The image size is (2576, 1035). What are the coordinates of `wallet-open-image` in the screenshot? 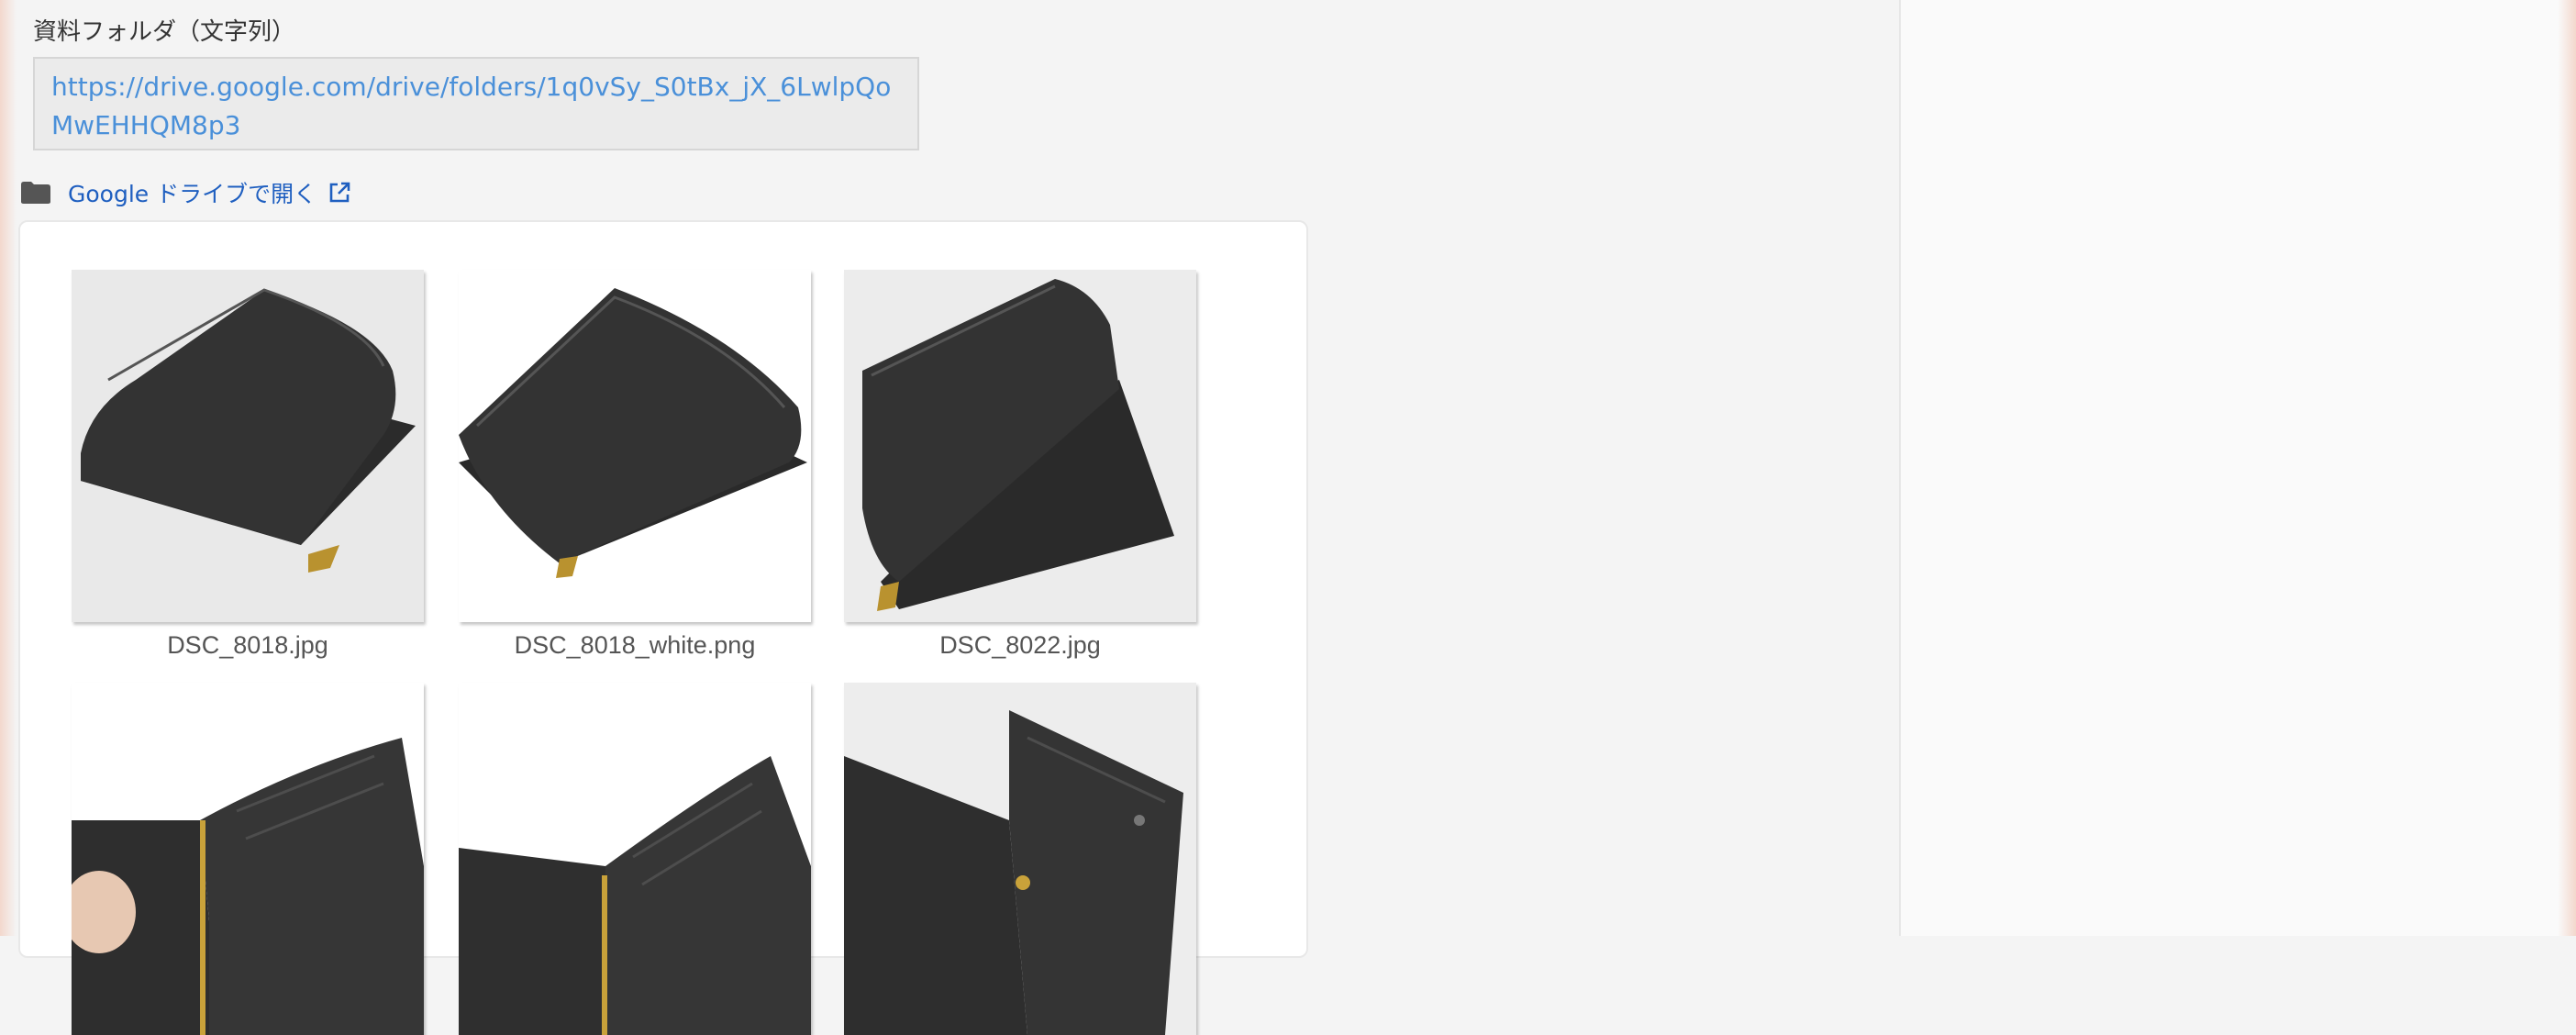 It's located at (635, 859).